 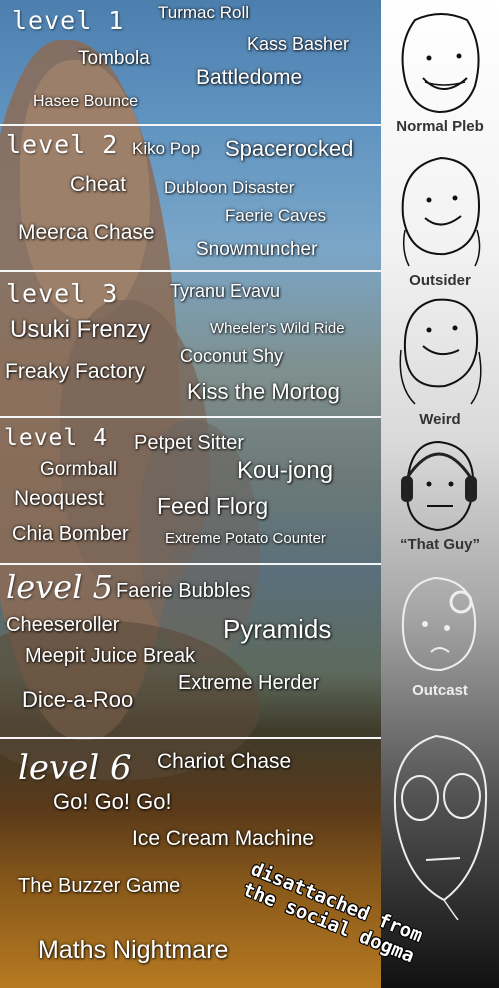 What do you see at coordinates (439, 544) in the screenshot?
I see `rank-that-guy: “That Guy”` at bounding box center [439, 544].